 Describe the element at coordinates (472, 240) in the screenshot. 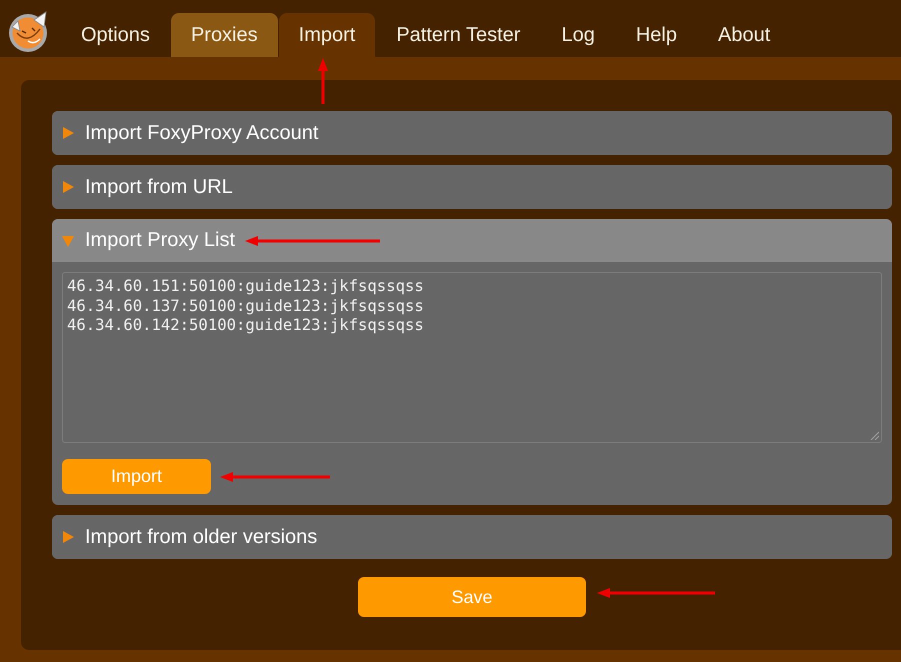

I see `accordion-header: Import Proxy List` at that location.